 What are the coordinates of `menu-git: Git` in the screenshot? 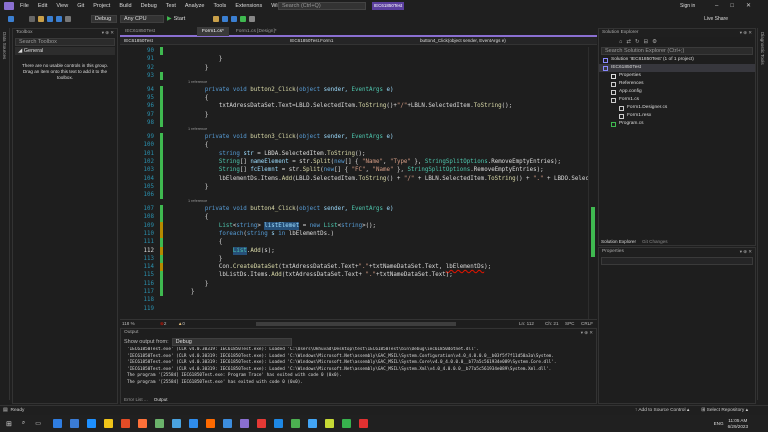 It's located at (80, 6).